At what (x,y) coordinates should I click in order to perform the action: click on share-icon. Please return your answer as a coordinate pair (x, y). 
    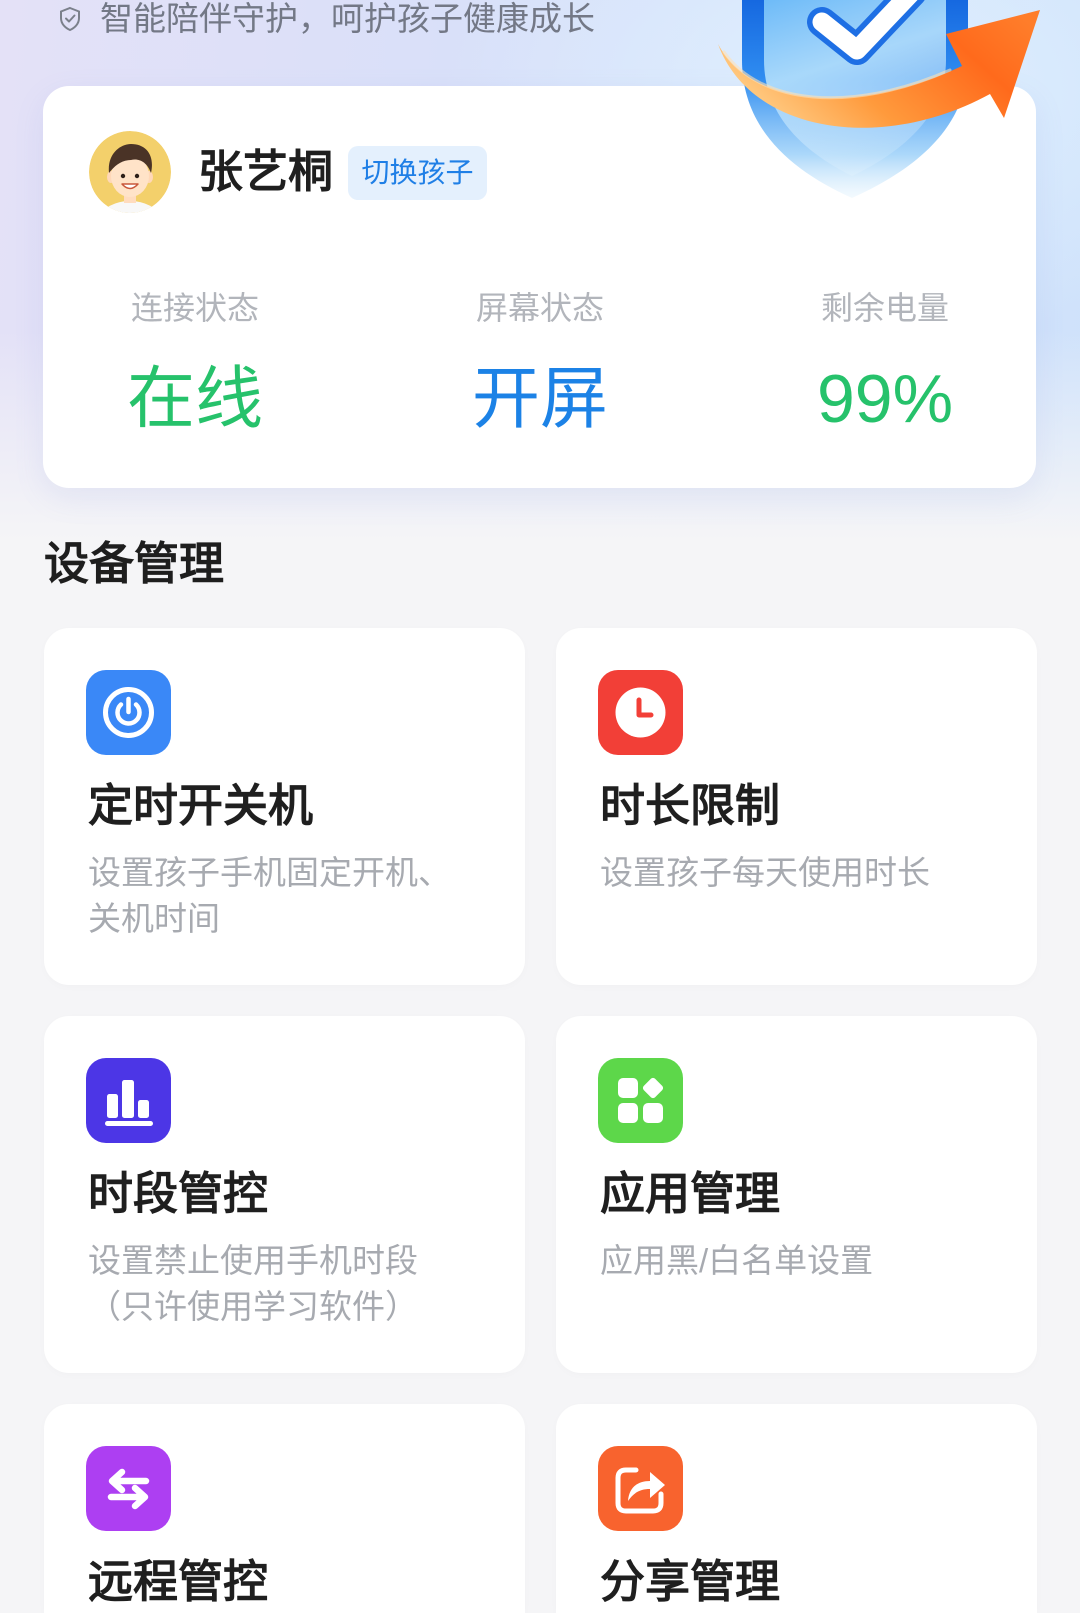
    Looking at the image, I should click on (640, 1490).